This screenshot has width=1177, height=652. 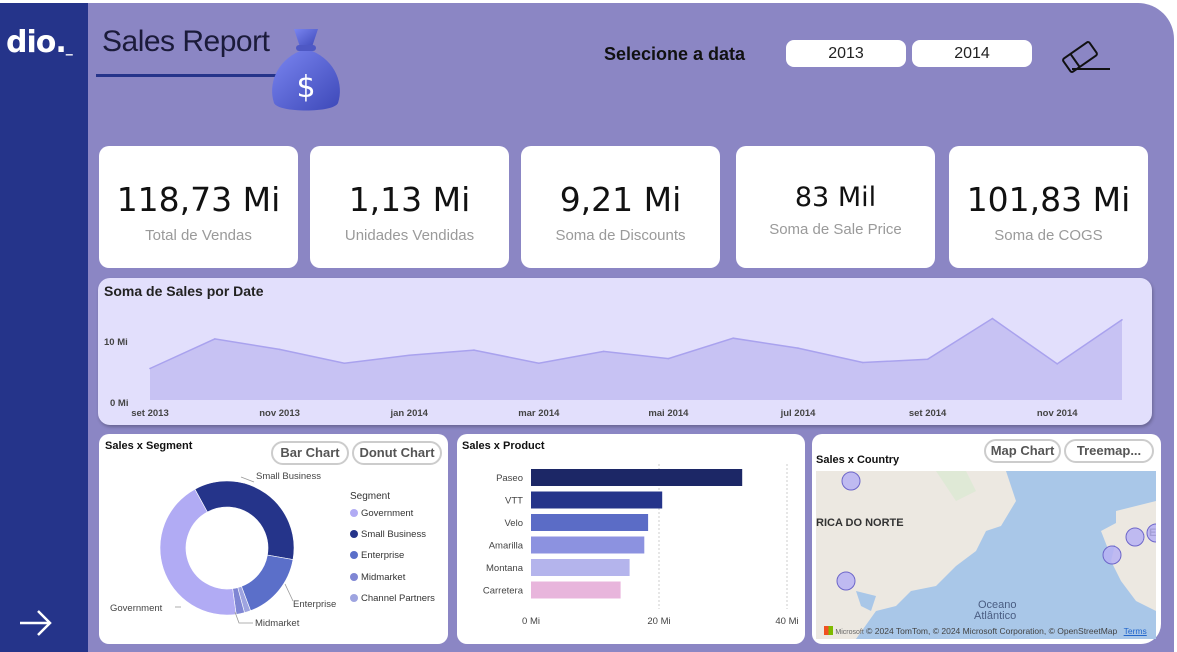 What do you see at coordinates (858, 460) in the screenshot?
I see `chart-title: Sales x Country` at bounding box center [858, 460].